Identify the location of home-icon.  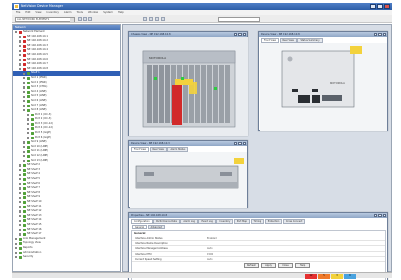
(151, 19).